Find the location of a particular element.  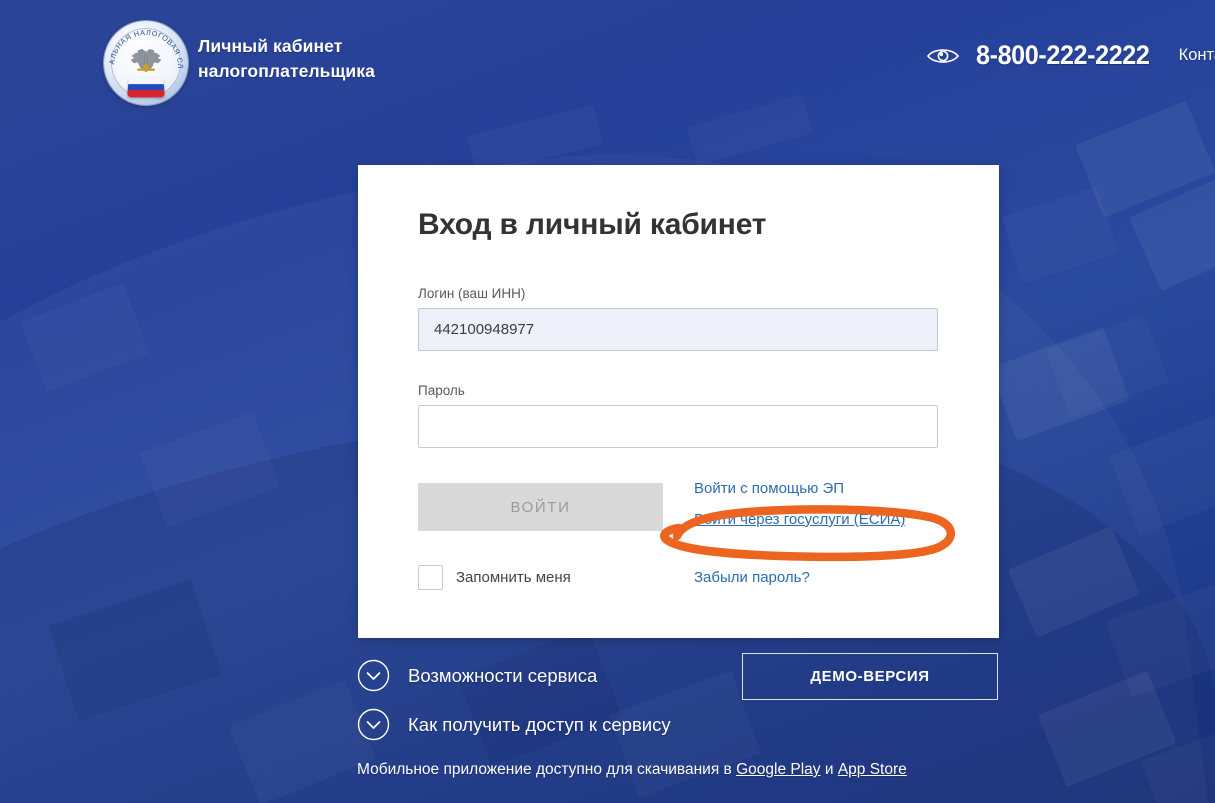

login-submit-button: ВОЙТИ is located at coordinates (540, 507).